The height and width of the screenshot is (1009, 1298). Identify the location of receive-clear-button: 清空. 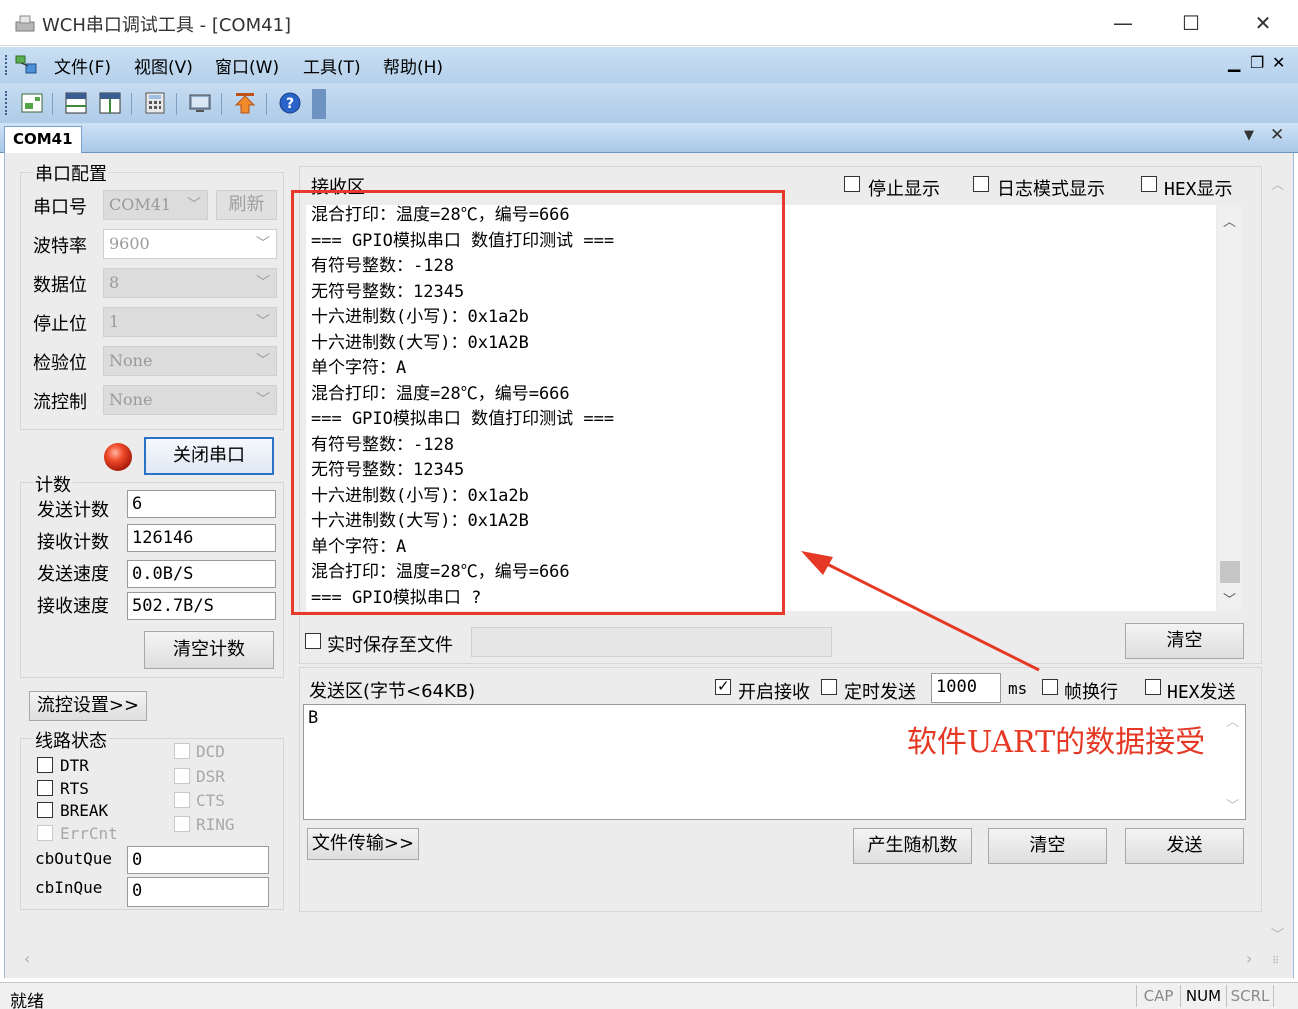
(1184, 641).